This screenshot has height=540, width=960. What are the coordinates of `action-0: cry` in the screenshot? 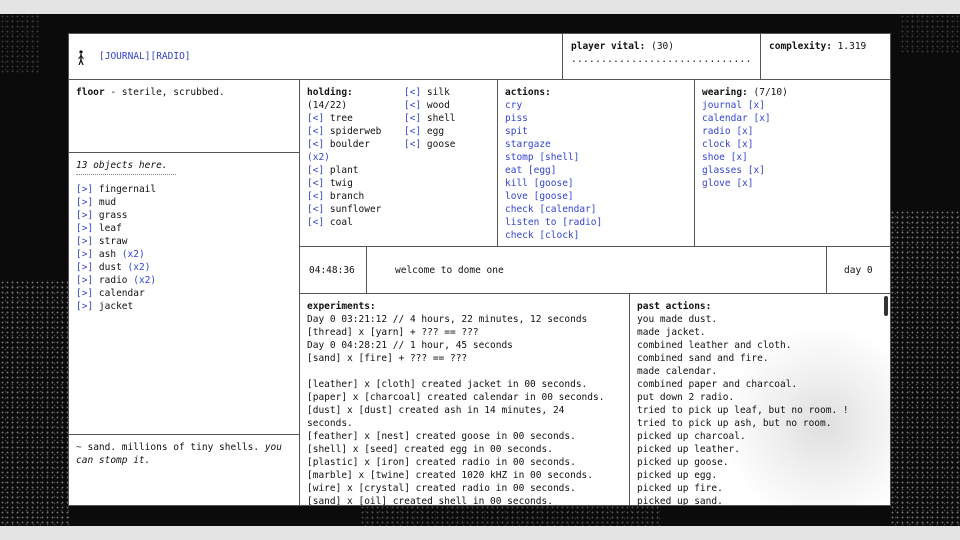 It's located at (596, 105).